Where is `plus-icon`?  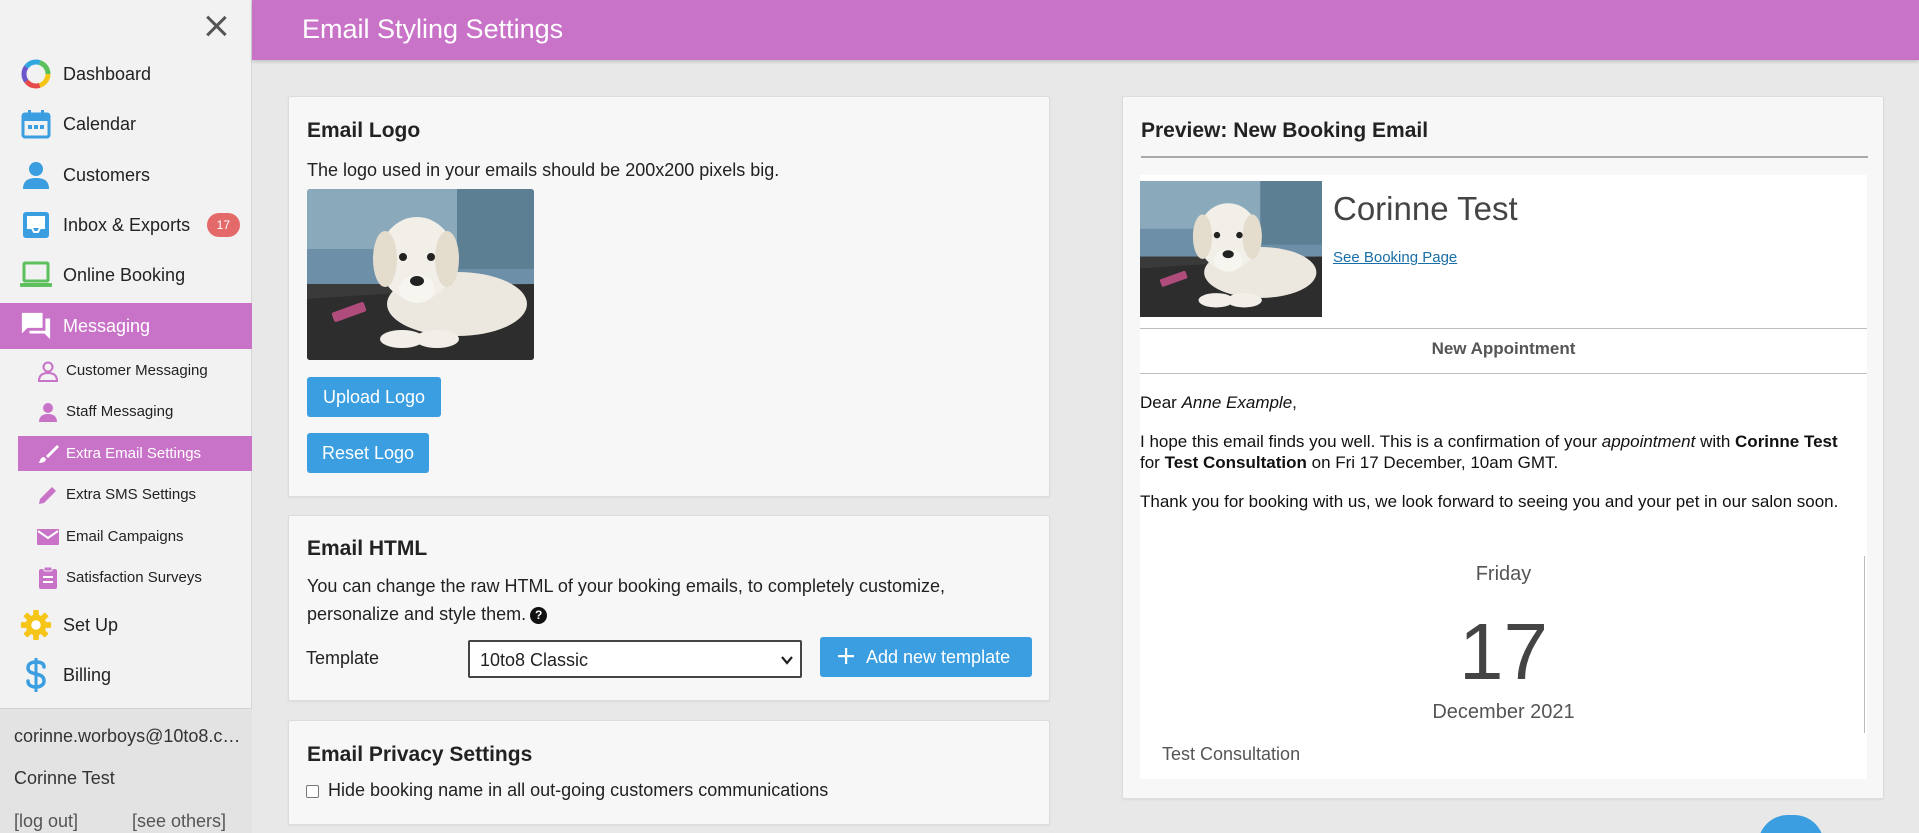 plus-icon is located at coordinates (846, 658).